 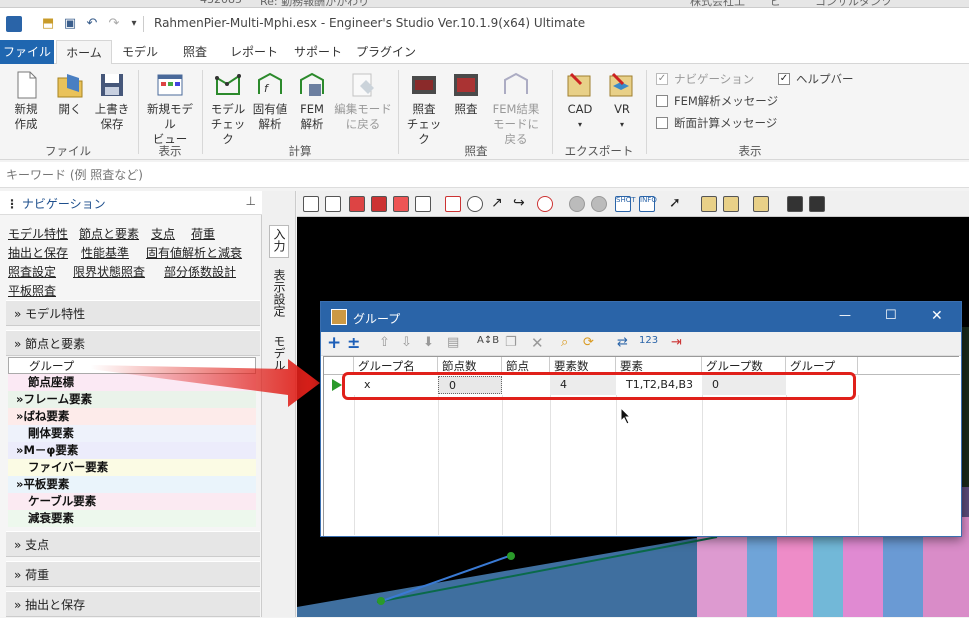 What do you see at coordinates (648, 340) in the screenshot?
I see `renumber-icon: 123` at bounding box center [648, 340].